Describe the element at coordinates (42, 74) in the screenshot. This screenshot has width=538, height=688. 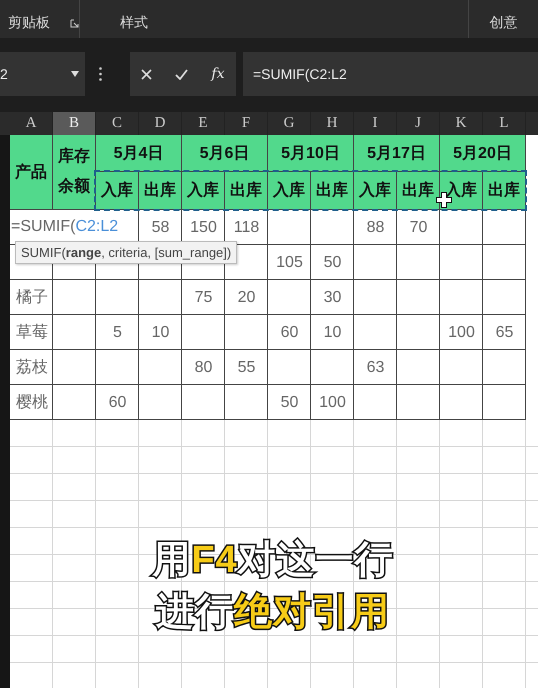
I see `name-box: 2` at that location.